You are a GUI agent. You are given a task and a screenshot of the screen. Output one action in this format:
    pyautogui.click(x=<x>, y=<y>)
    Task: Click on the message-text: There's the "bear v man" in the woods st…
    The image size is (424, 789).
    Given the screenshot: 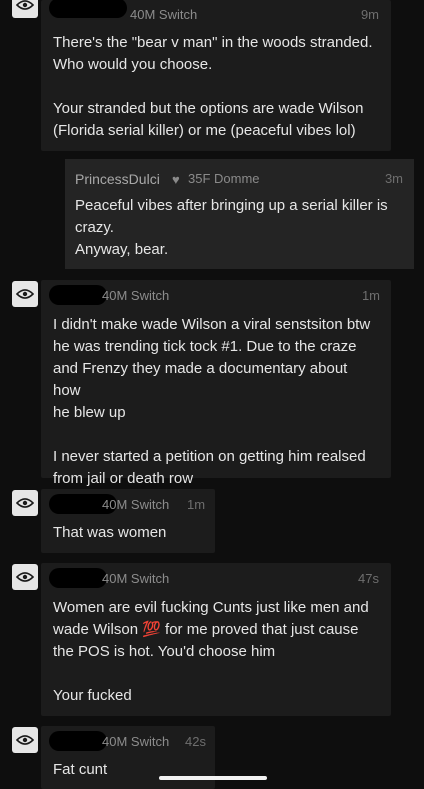 What is the action you would take?
    pyautogui.click(x=213, y=86)
    